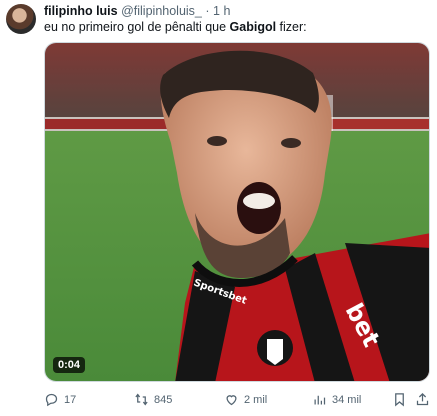  What do you see at coordinates (60, 399) in the screenshot?
I see `reply-button: 17` at bounding box center [60, 399].